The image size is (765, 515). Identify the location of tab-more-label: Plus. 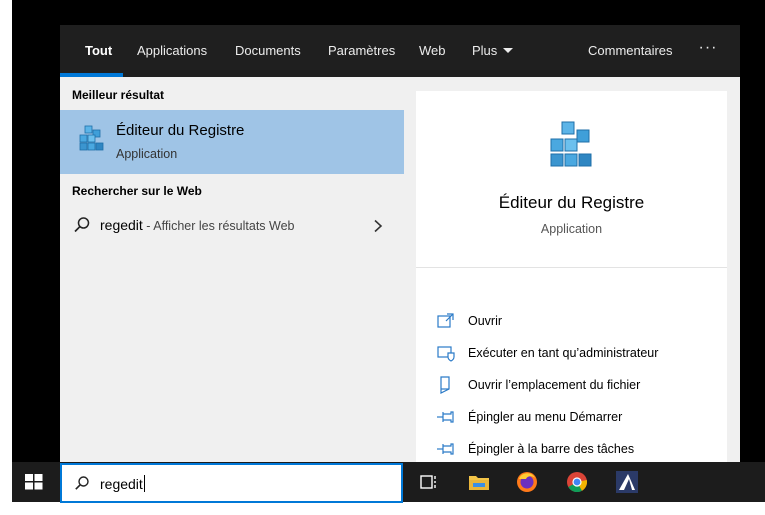
(485, 50).